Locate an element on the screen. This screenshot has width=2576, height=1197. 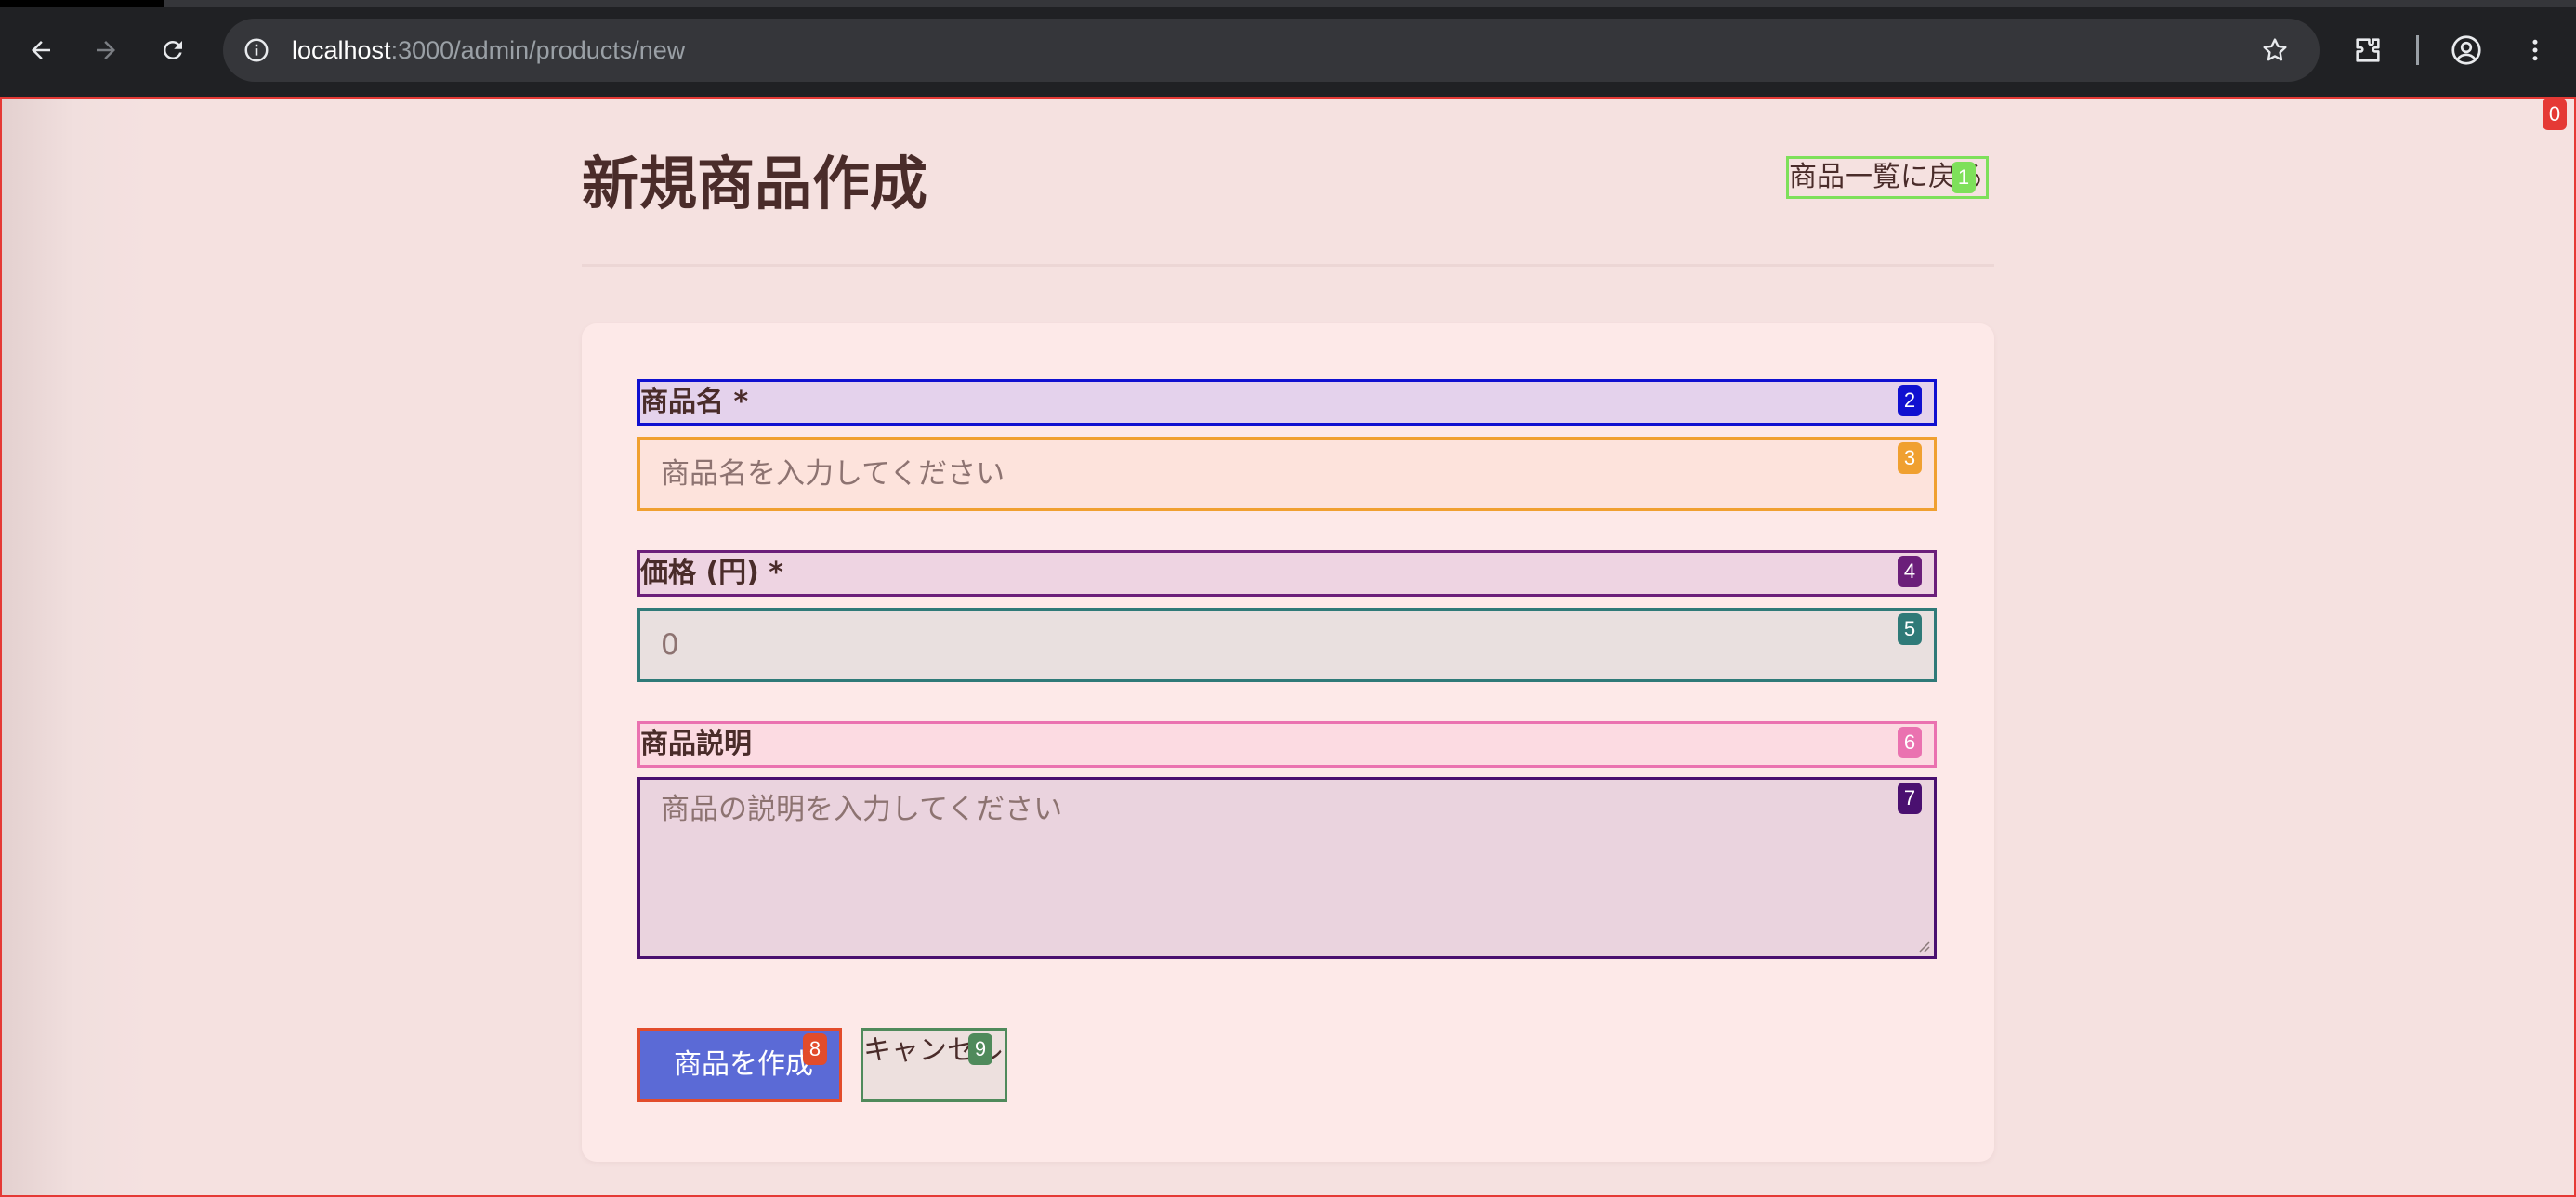
arrow-right-icon is located at coordinates (106, 50).